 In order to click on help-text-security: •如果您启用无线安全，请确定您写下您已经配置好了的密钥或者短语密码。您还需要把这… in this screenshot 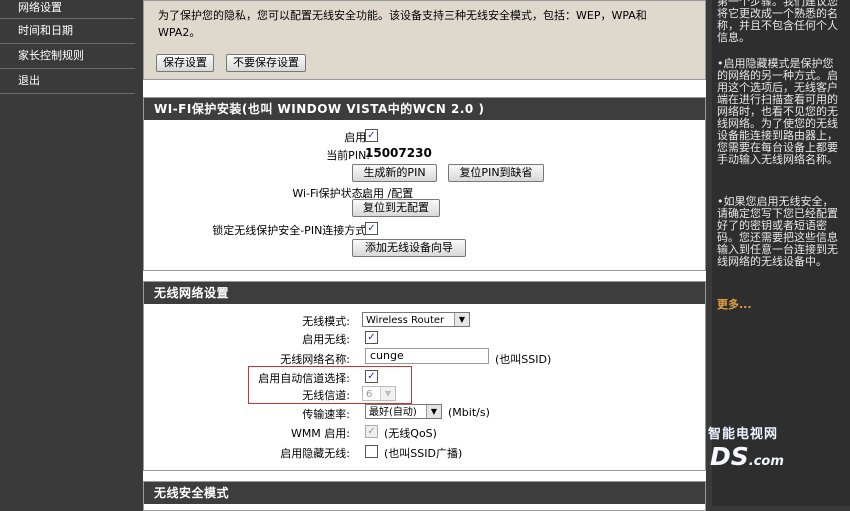, I will do `click(777, 231)`.